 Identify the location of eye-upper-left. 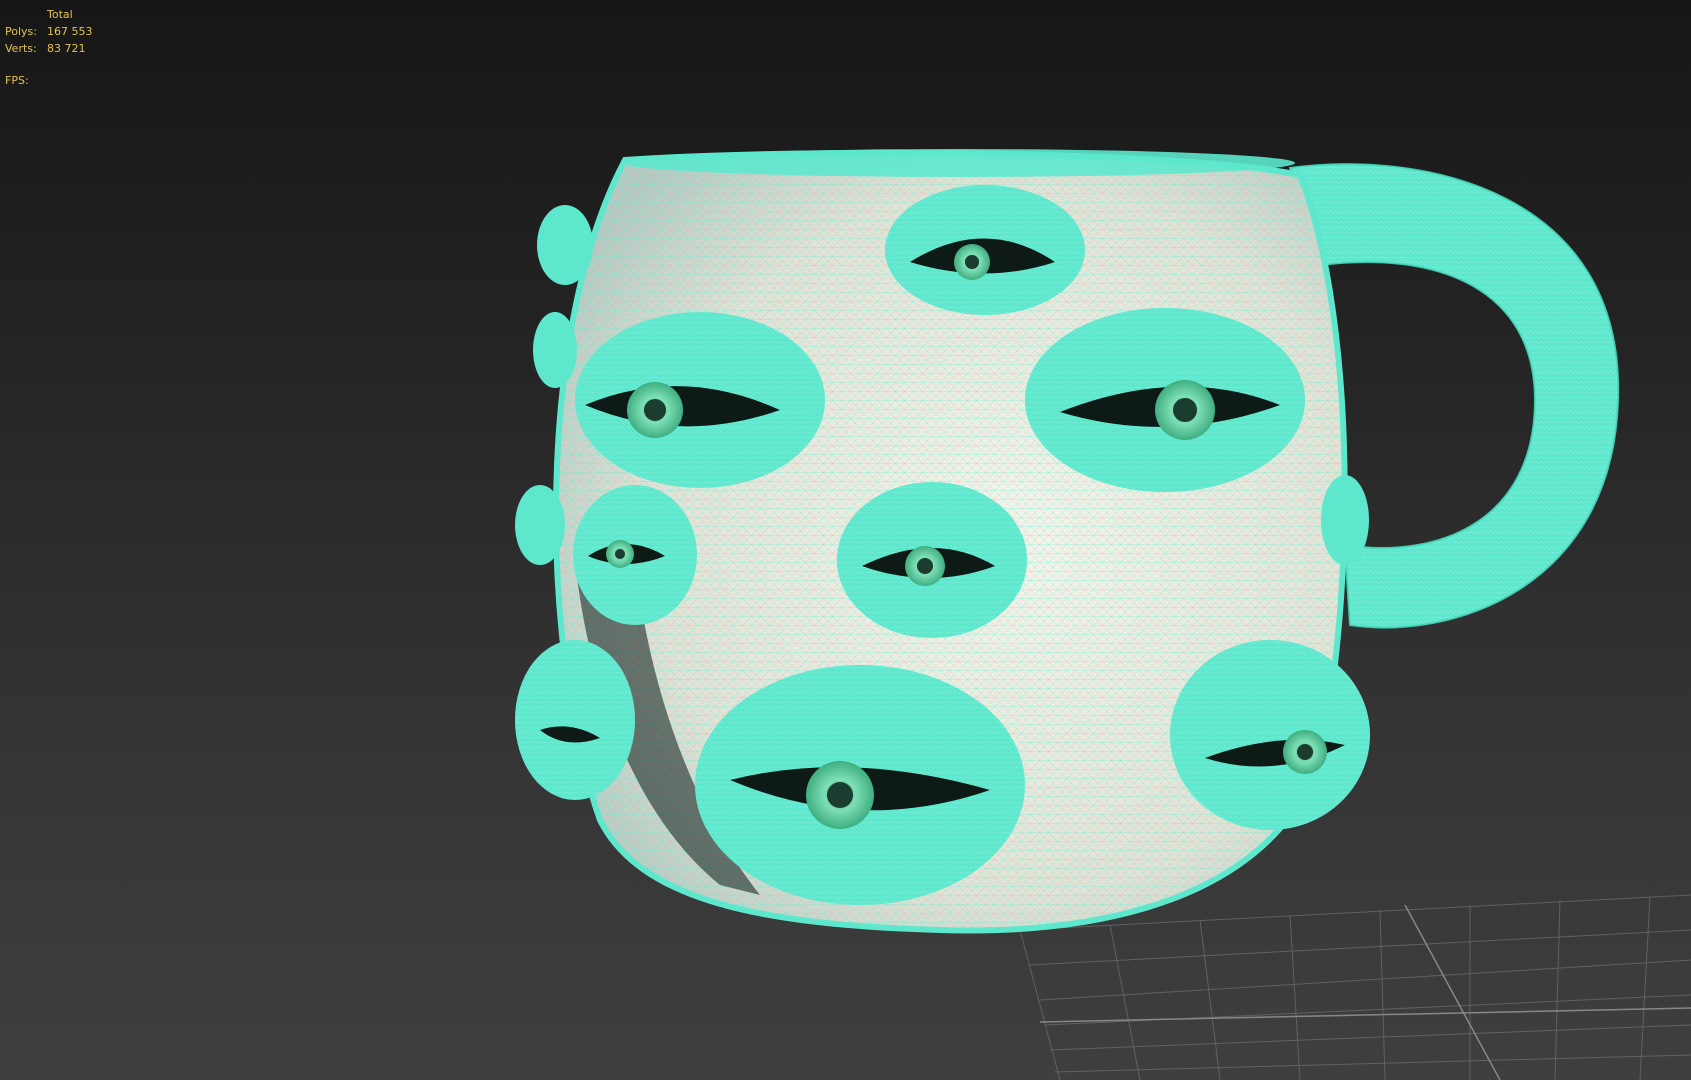
(700, 400).